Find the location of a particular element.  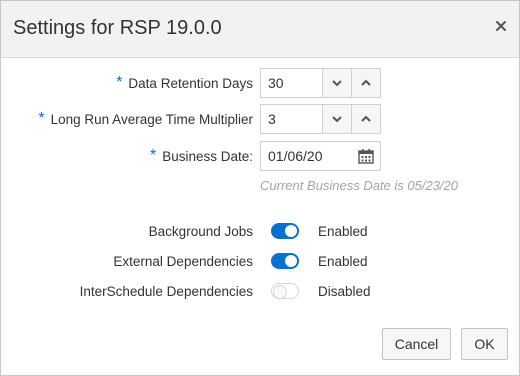

retention-row: * Data Retention Days is located at coordinates (260, 83).